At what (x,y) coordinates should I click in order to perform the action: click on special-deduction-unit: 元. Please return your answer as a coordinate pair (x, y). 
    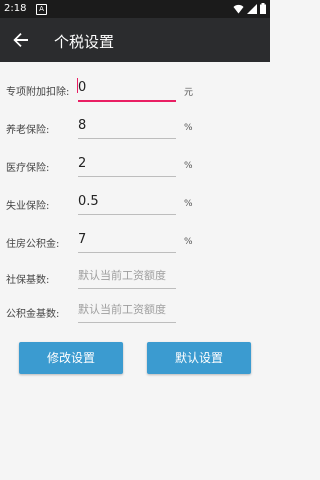
    Looking at the image, I should click on (189, 93).